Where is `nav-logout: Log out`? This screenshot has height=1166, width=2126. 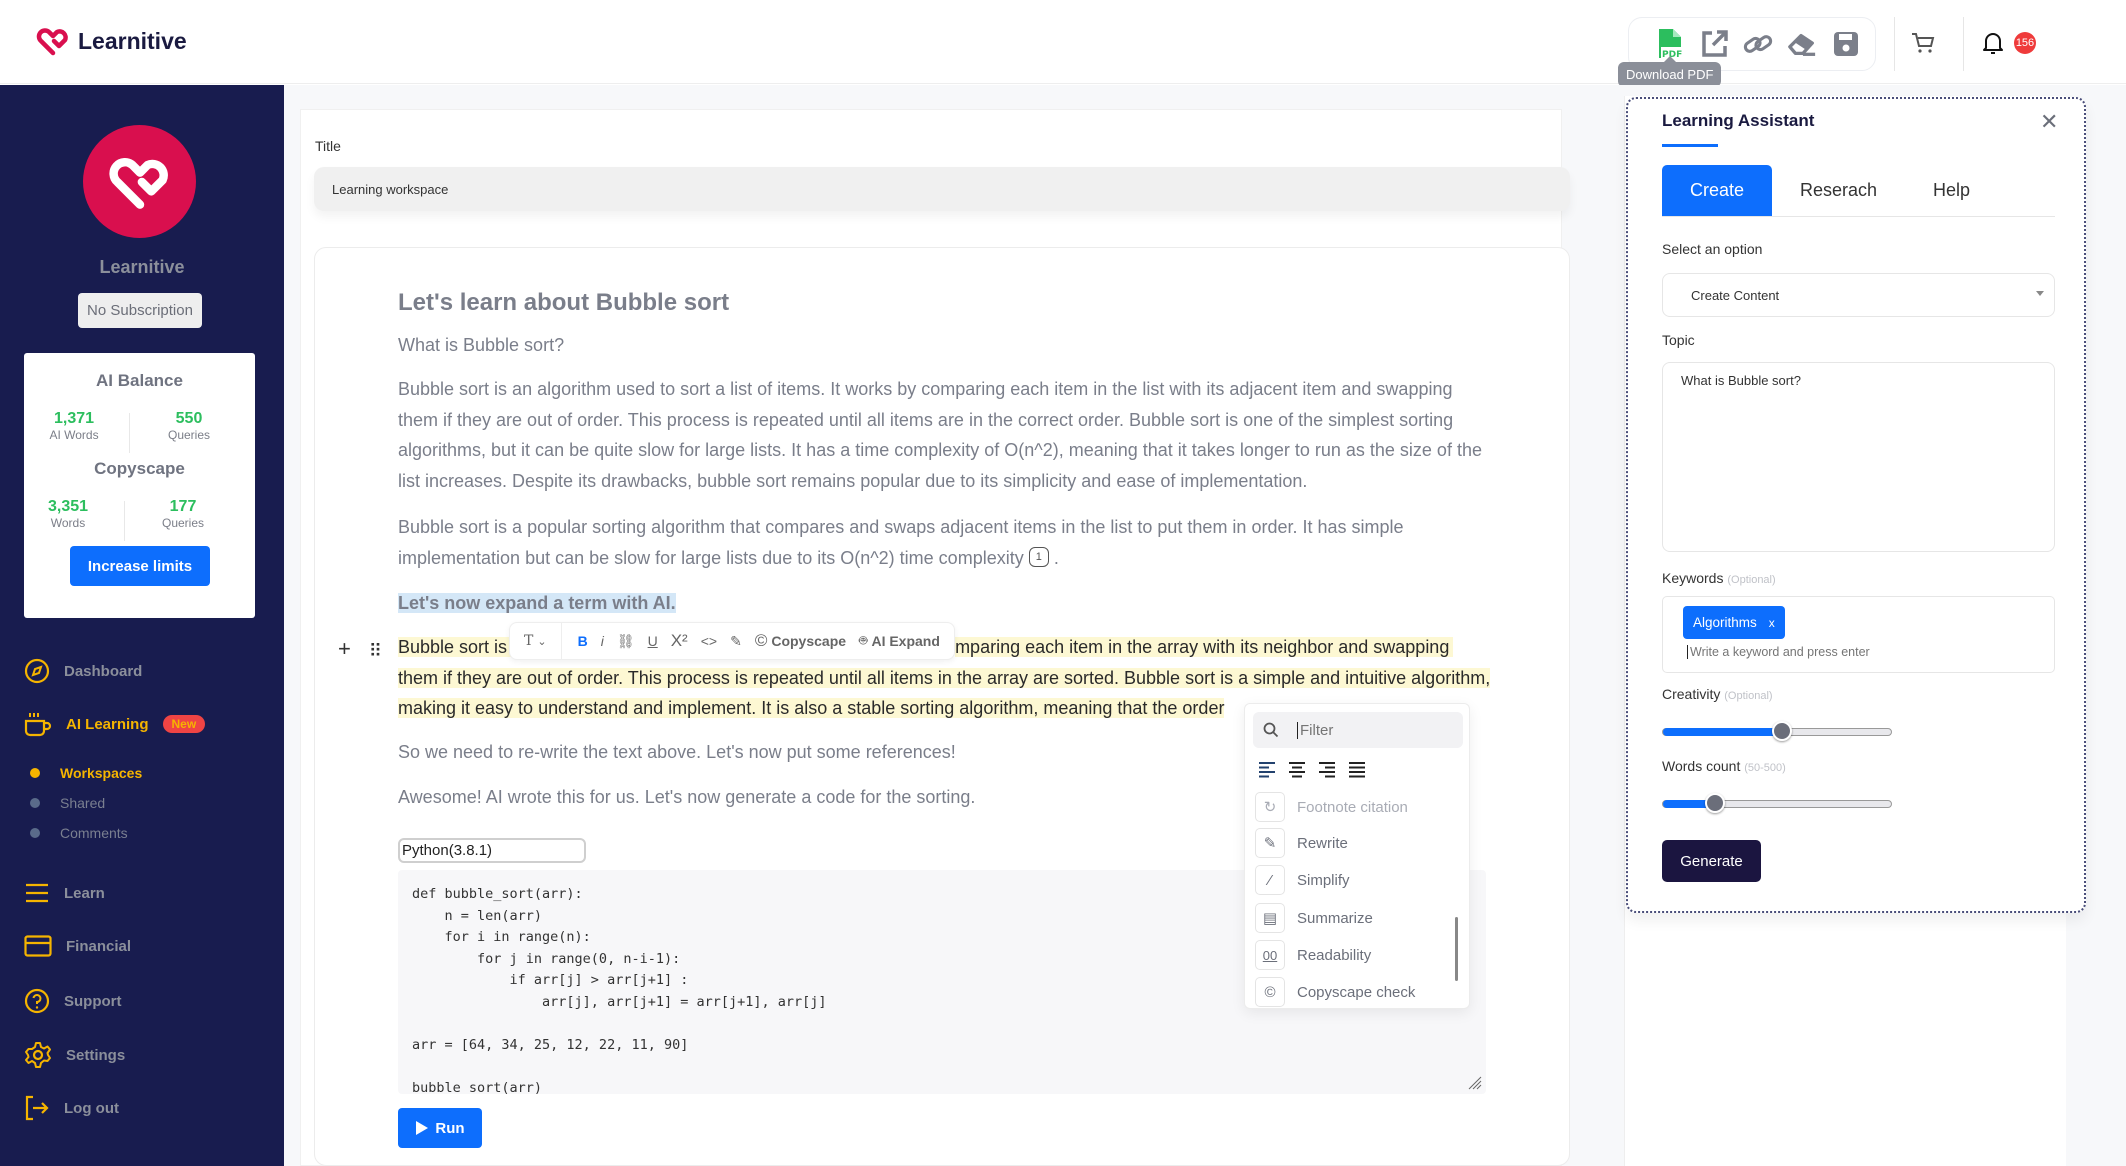
nav-logout: Log out is located at coordinates (71, 1108).